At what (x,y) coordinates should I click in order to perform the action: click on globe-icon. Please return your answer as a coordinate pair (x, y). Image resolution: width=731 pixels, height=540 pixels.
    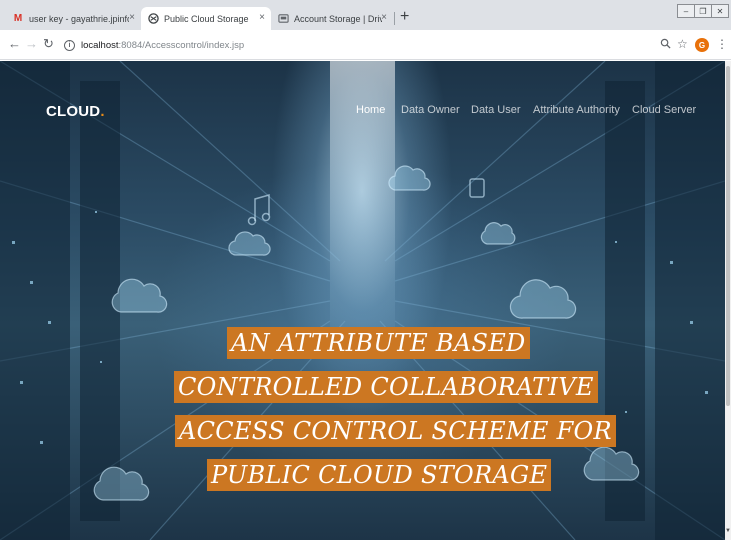
    Looking at the image, I should click on (153, 19).